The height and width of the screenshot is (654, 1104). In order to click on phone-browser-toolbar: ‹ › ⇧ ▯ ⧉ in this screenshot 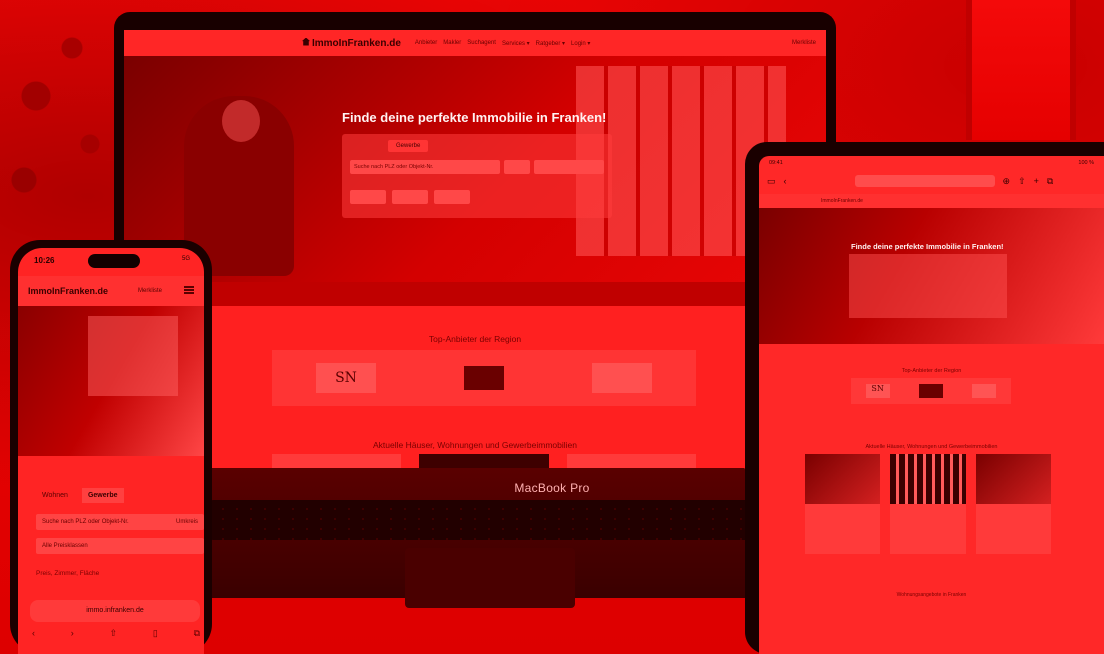, I will do `click(116, 633)`.